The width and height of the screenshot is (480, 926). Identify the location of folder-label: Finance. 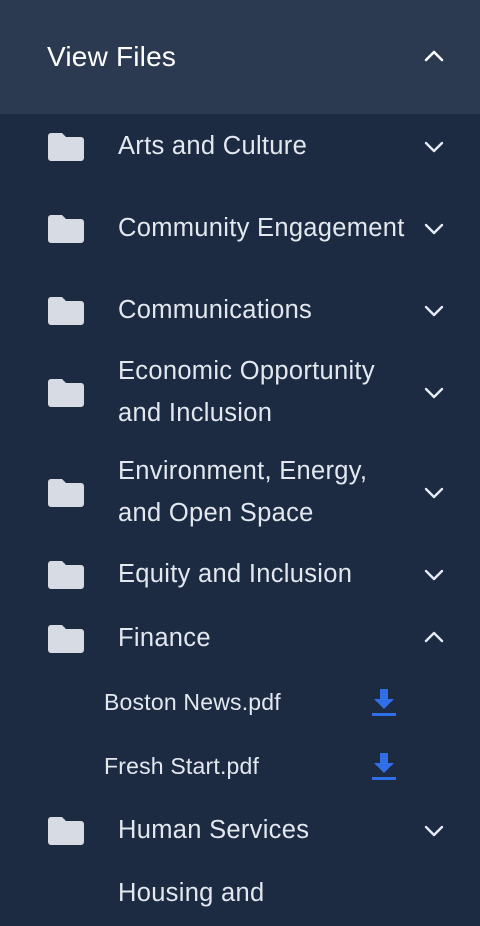
(164, 638).